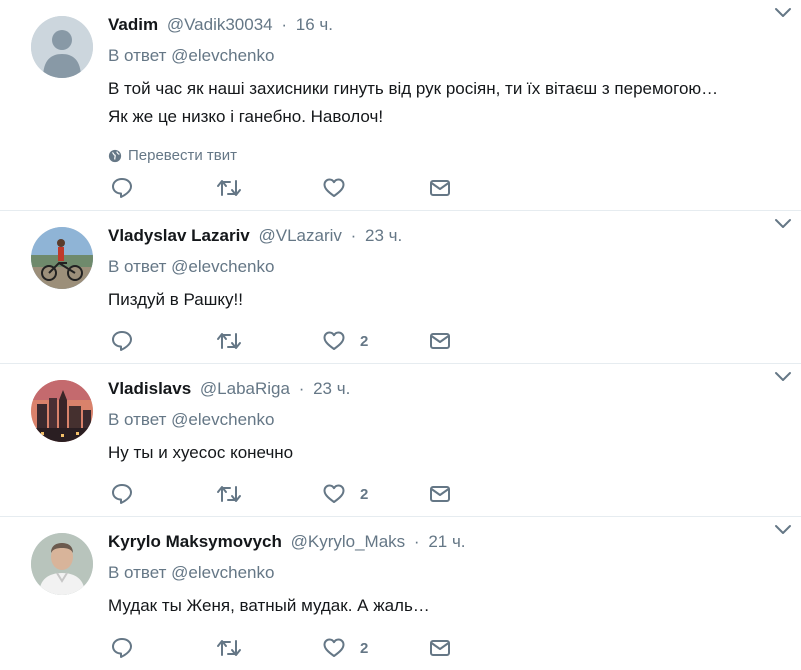 This screenshot has height=670, width=801. What do you see at coordinates (149, 388) in the screenshot?
I see `display-name: Vladislavs` at bounding box center [149, 388].